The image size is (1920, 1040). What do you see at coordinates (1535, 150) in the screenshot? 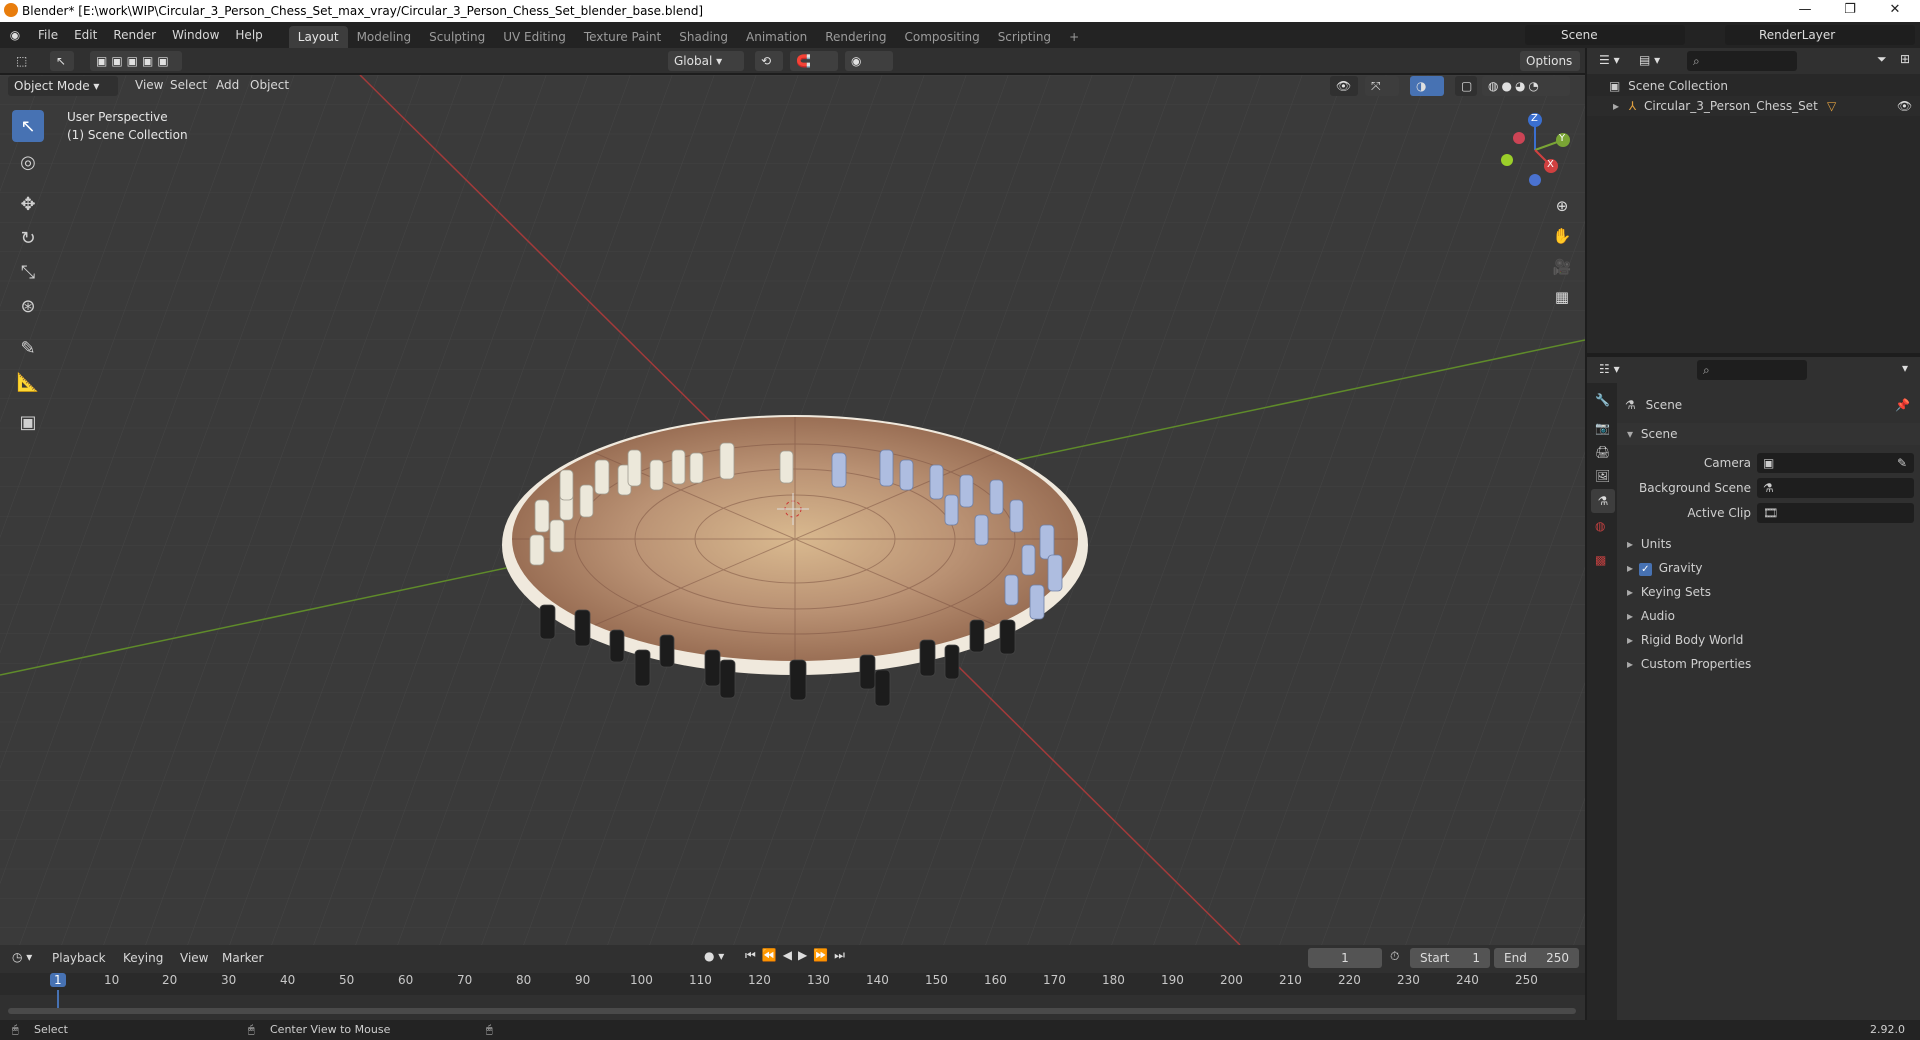
I see `navigation-gizmo: Z Y X` at bounding box center [1535, 150].